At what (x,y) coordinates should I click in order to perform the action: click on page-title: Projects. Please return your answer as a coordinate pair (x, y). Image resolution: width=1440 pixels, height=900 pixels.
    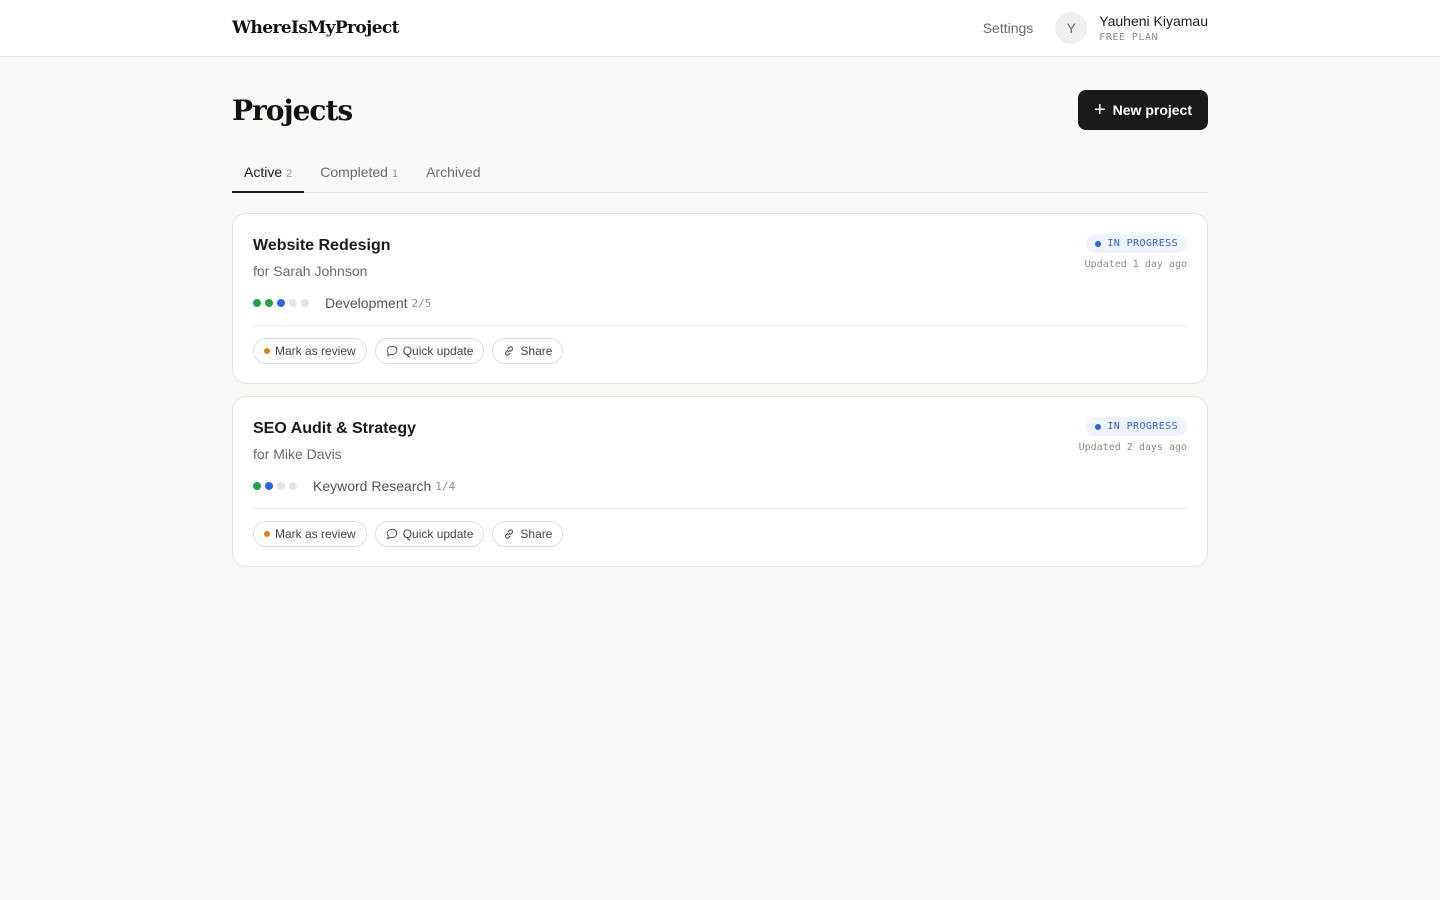
    Looking at the image, I should click on (292, 110).